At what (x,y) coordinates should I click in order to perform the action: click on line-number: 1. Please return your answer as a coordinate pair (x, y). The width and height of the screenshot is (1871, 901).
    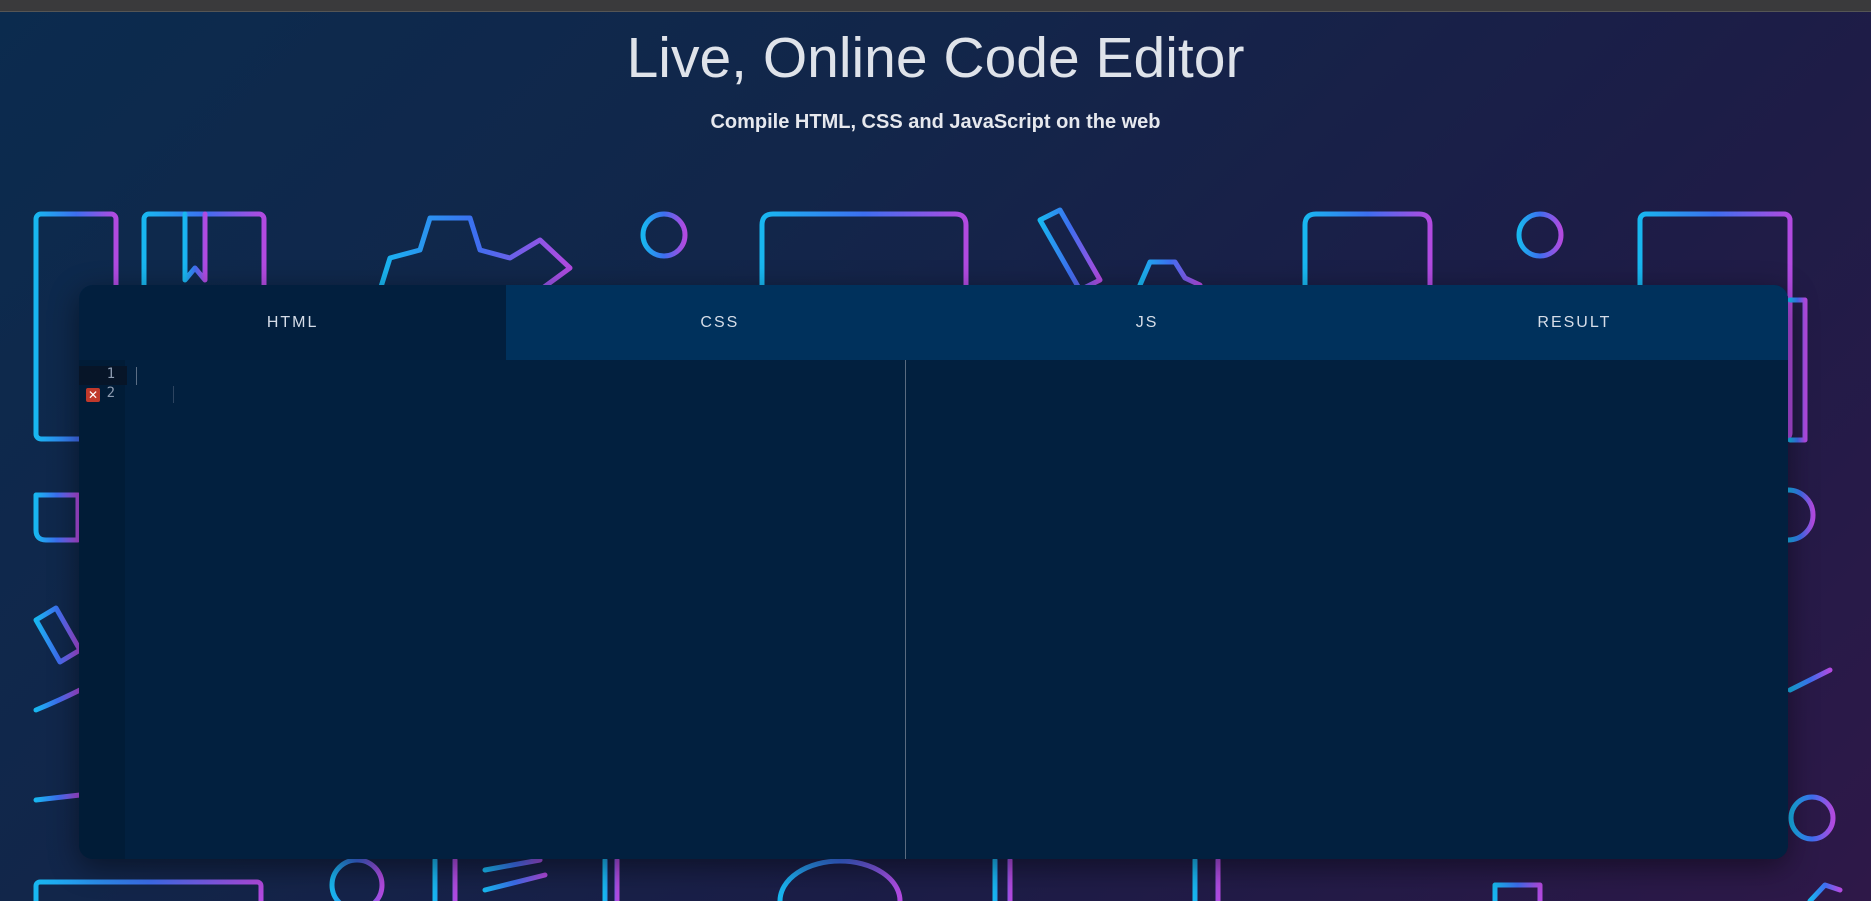
    Looking at the image, I should click on (110, 374).